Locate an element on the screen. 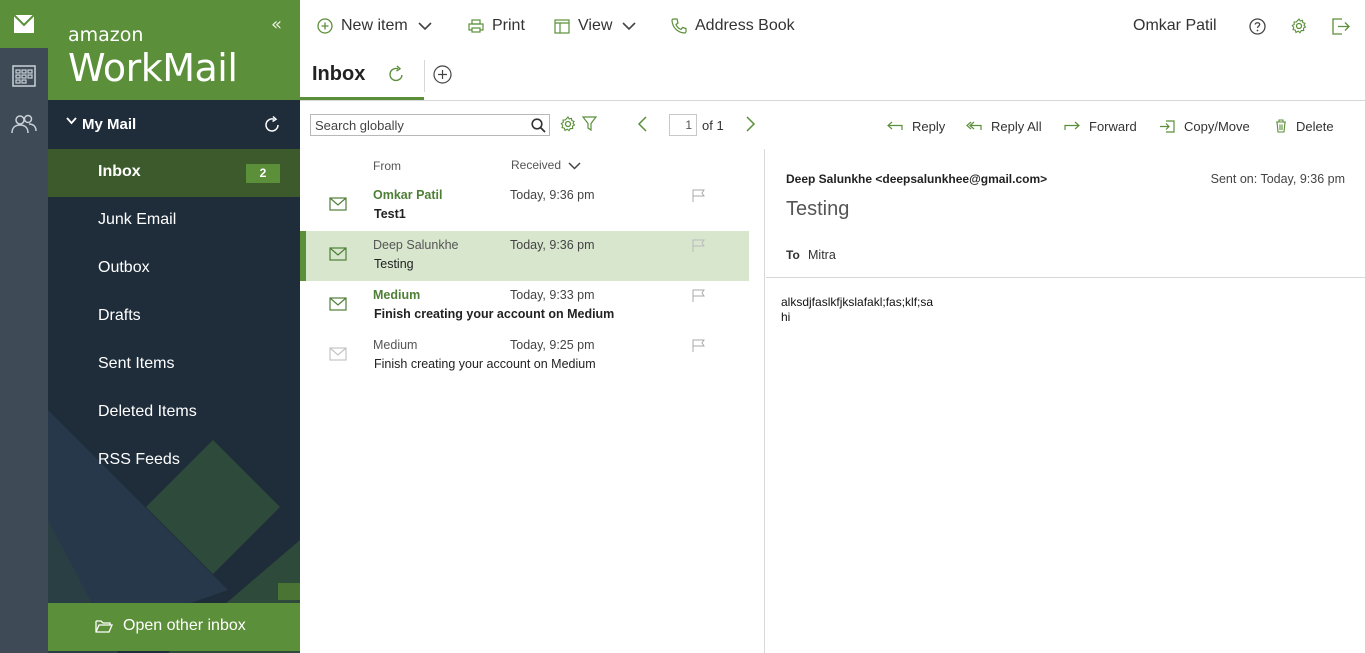 The height and width of the screenshot is (653, 1365). delete-label: Delete is located at coordinates (1315, 126).